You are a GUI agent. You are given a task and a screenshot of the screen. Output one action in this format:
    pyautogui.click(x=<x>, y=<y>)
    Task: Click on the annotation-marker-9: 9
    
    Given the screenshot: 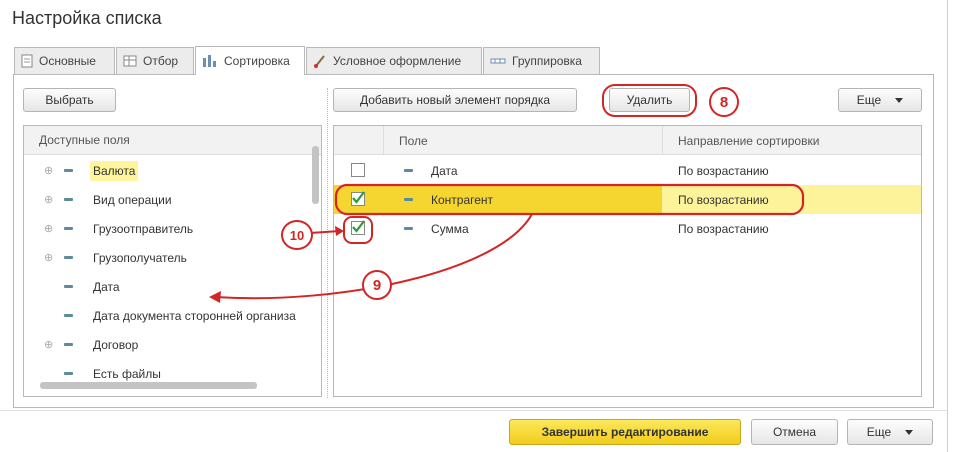 What is the action you would take?
    pyautogui.click(x=377, y=285)
    